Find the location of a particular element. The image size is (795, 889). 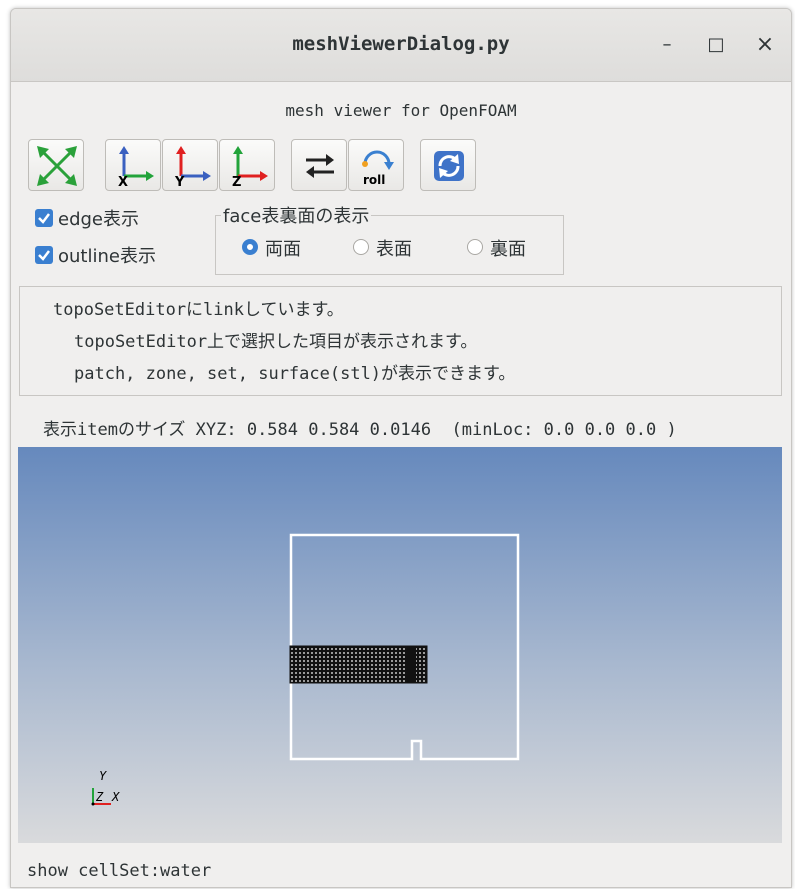

minimize-button: – is located at coordinates (667, 45).